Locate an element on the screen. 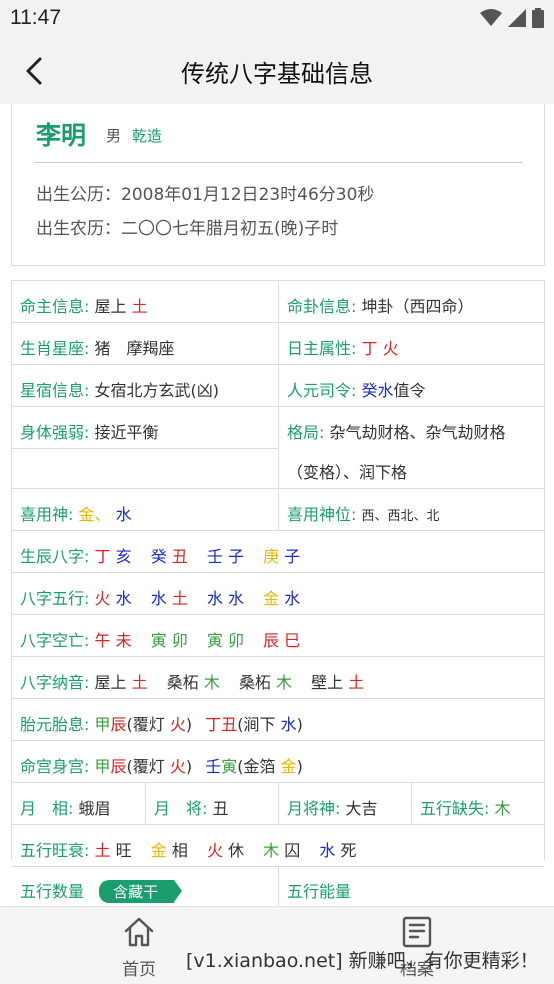 The image size is (554, 984). pillar-stem: 癸 is located at coordinates (158, 556).